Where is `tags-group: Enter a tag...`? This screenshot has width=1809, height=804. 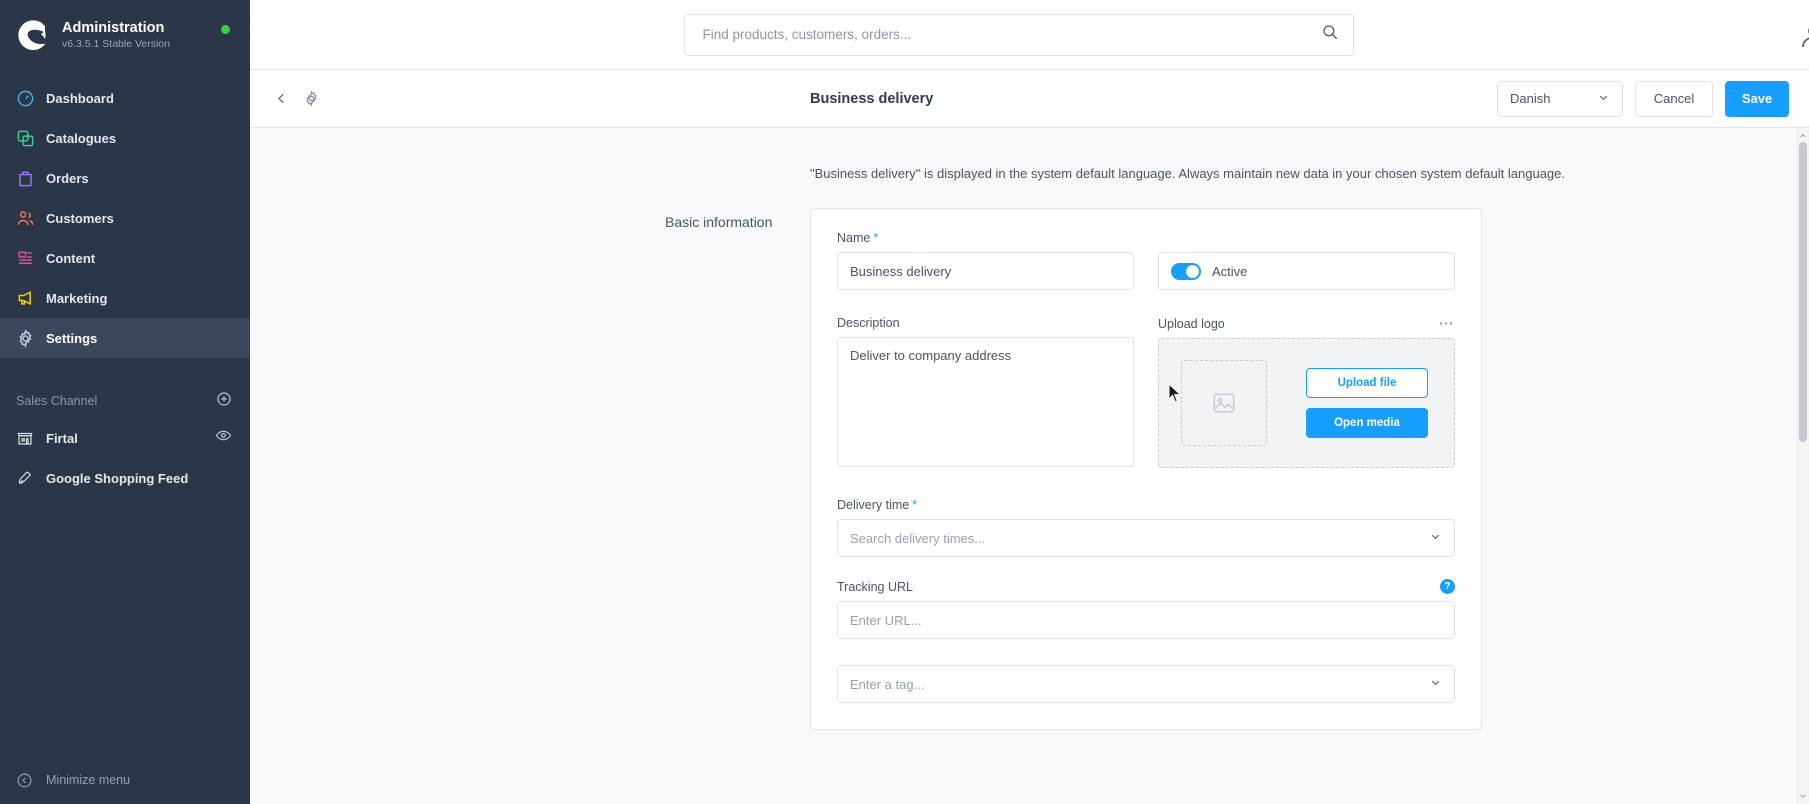
tags-group: Enter a tag... is located at coordinates (1146, 684).